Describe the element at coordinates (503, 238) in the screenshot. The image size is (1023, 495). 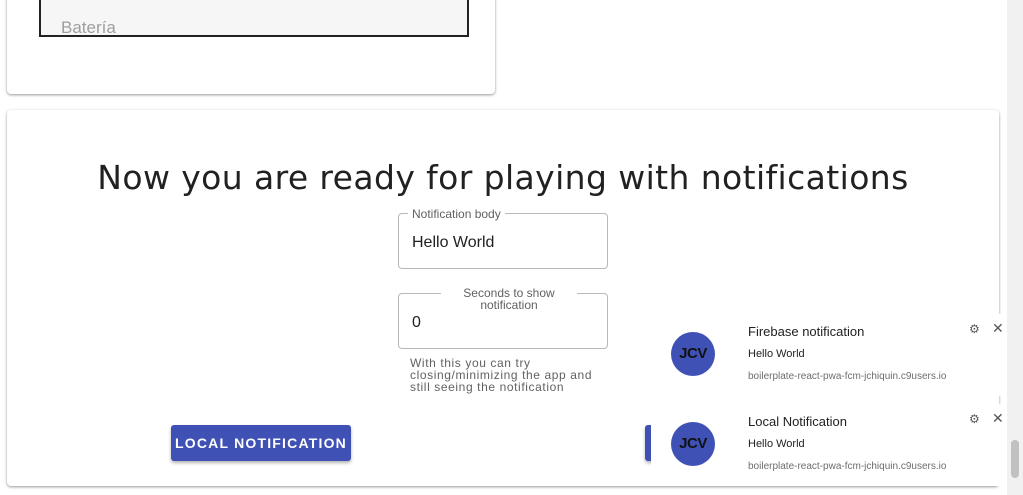
I see `notification-body-field: Notification body Hello World` at that location.